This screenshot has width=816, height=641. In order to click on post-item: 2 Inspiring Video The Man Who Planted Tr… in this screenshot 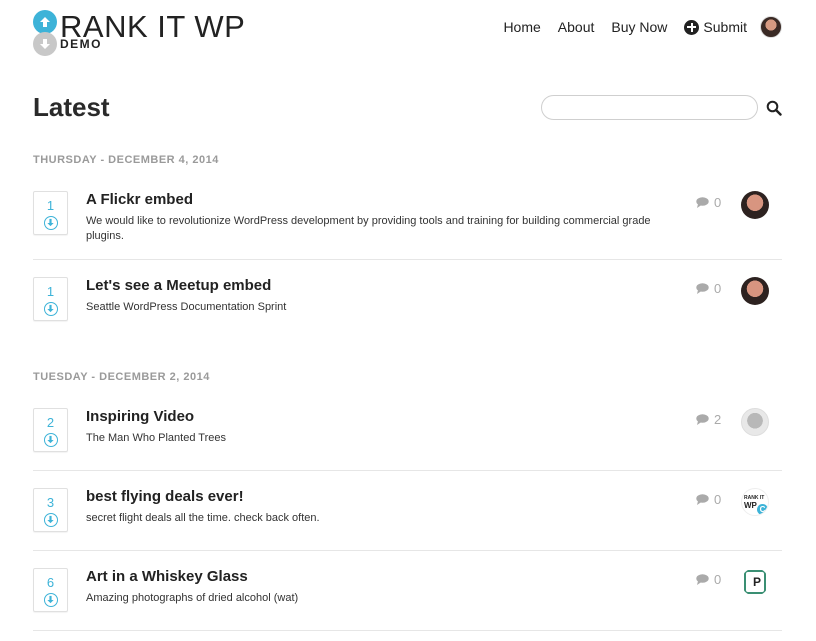, I will do `click(407, 433)`.